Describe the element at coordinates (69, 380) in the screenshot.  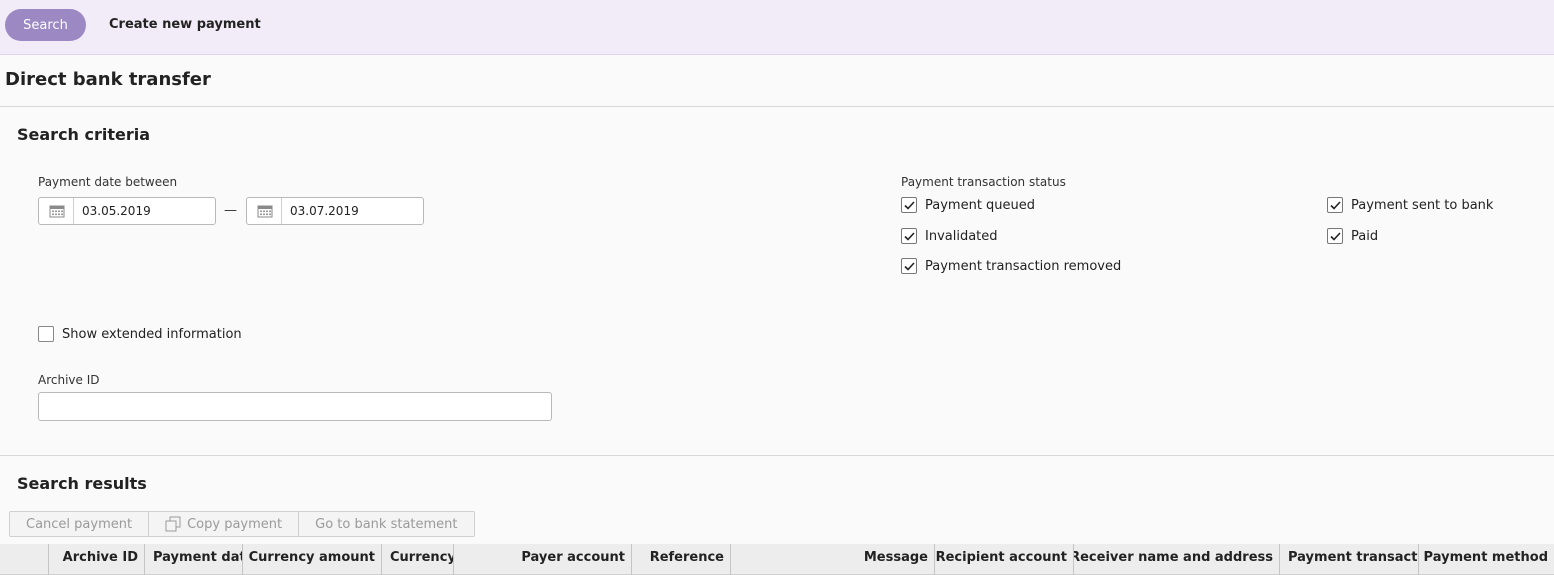
I see `archive-id-label: Archive ID` at that location.